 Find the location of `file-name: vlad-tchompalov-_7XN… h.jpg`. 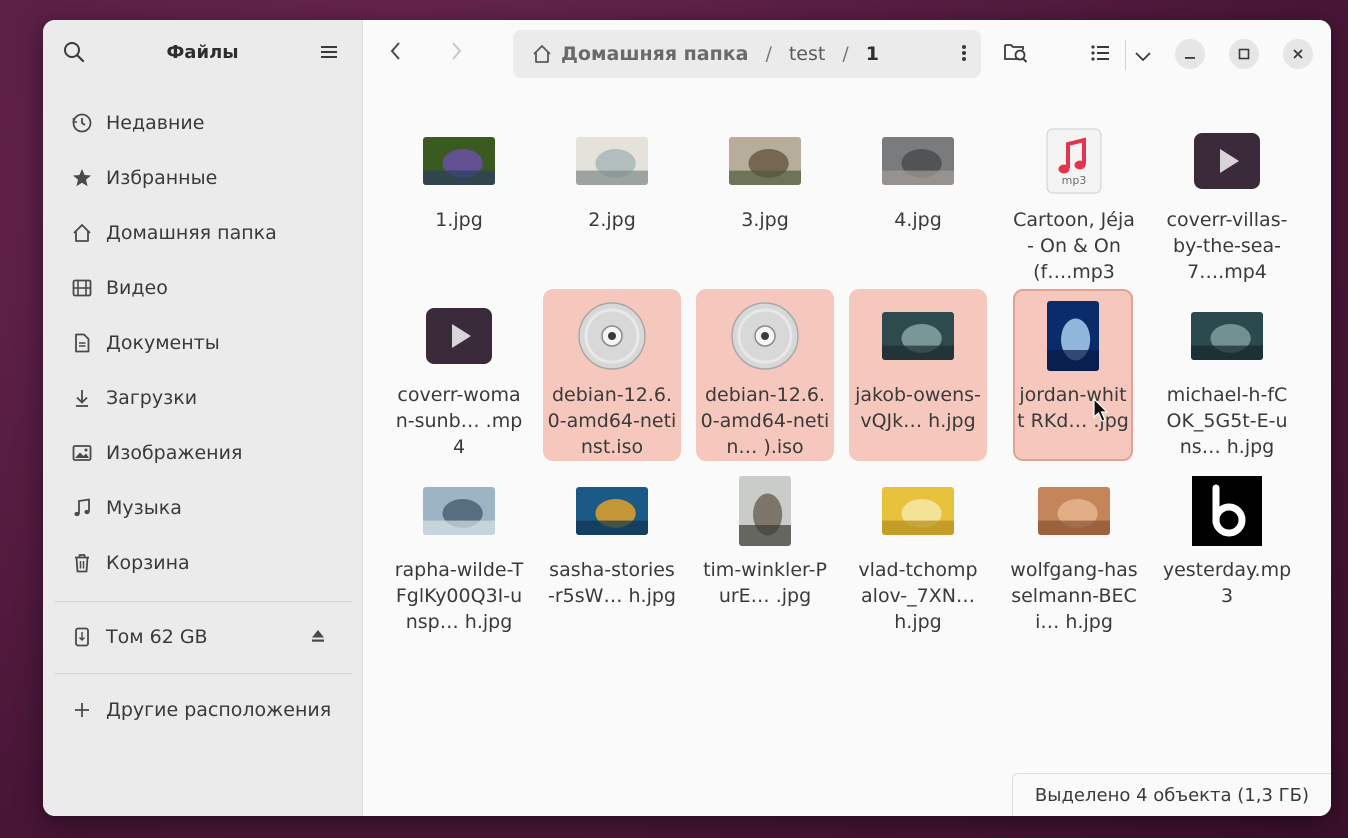

file-name: vlad-tchompalov-_7XN… h.jpg is located at coordinates (918, 596).